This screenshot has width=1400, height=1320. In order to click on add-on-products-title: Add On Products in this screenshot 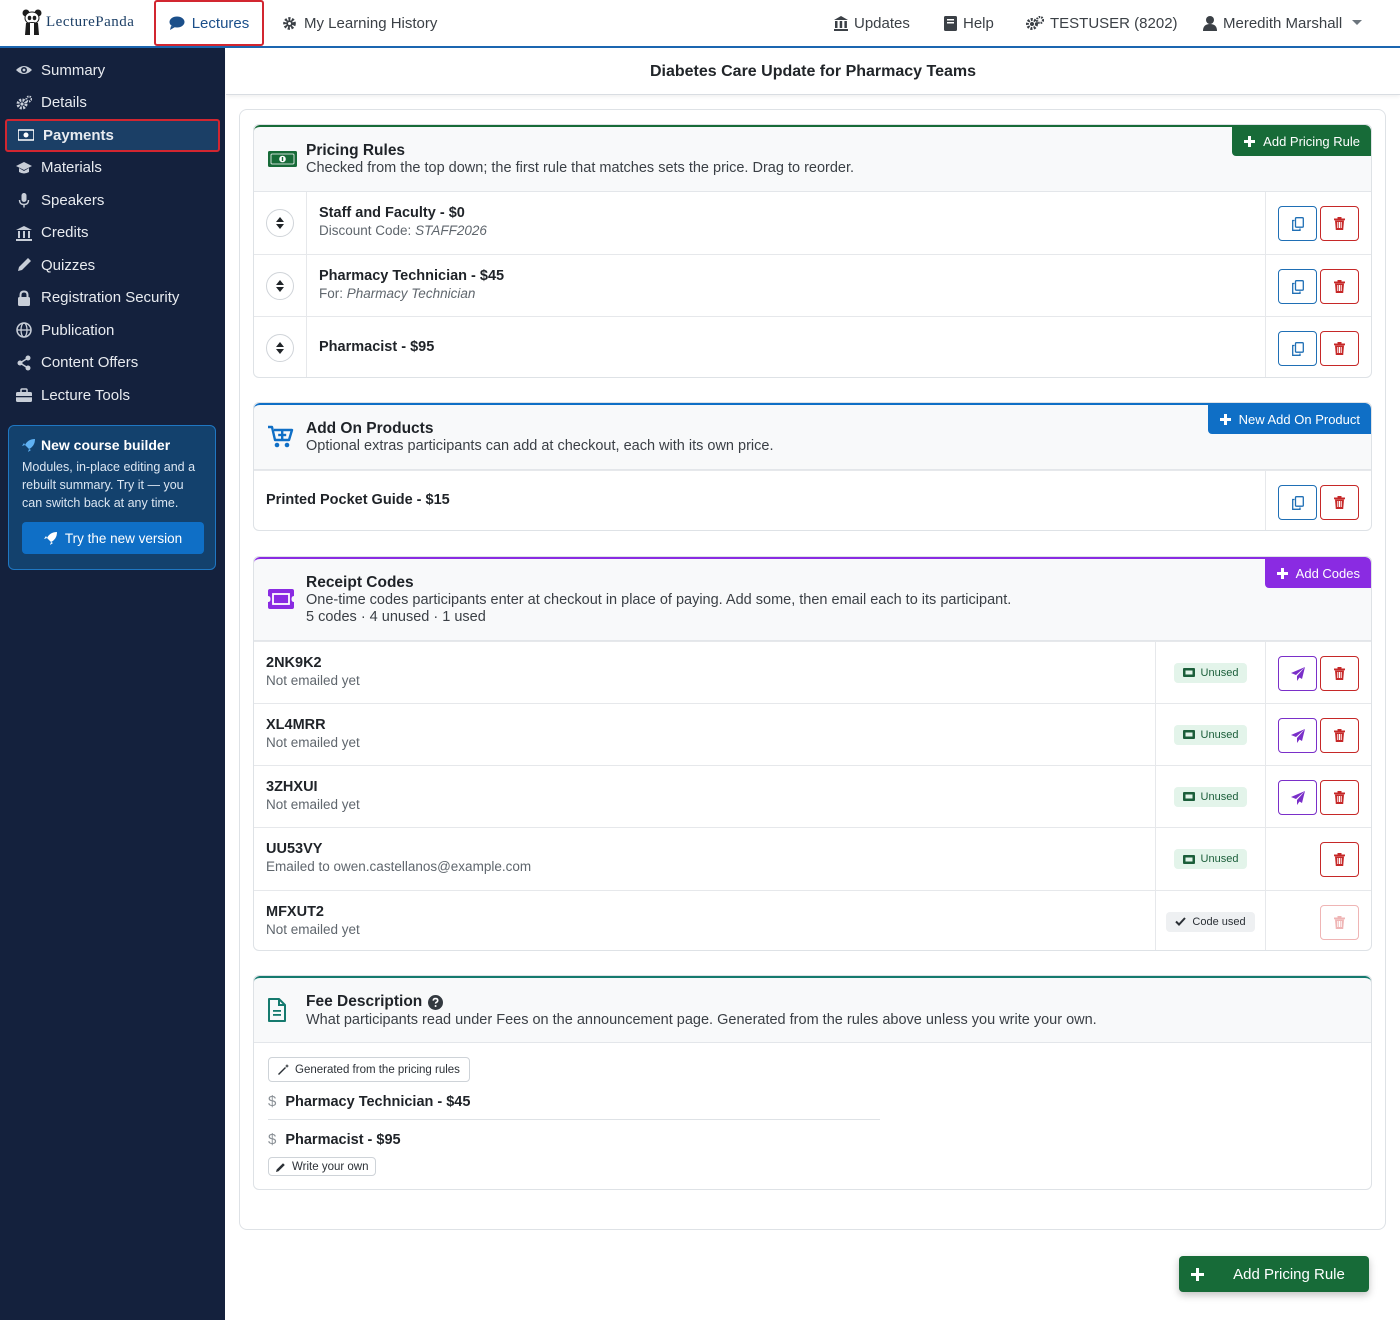, I will do `click(370, 428)`.